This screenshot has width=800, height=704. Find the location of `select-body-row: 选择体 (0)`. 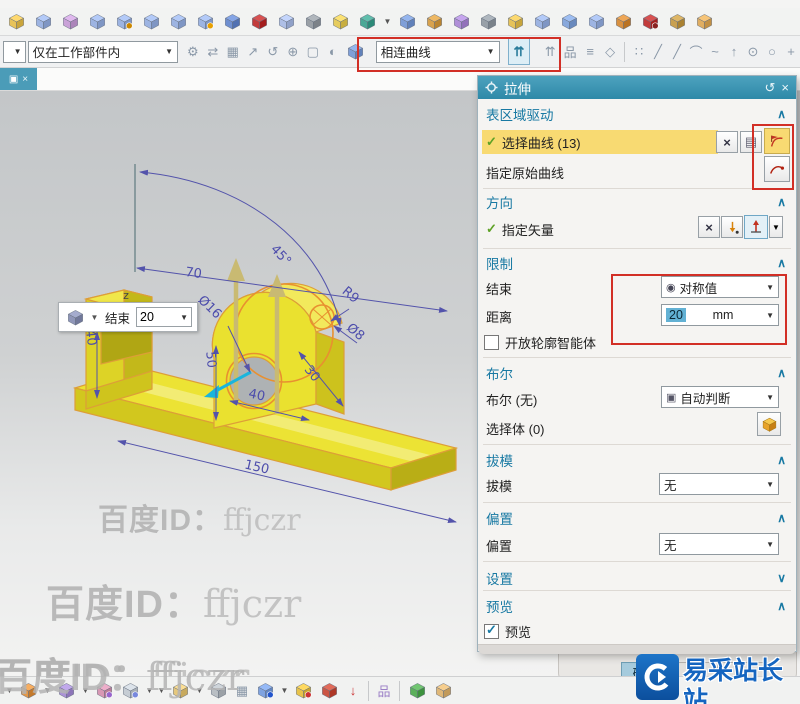

select-body-row: 选择体 (0) is located at coordinates (515, 428).